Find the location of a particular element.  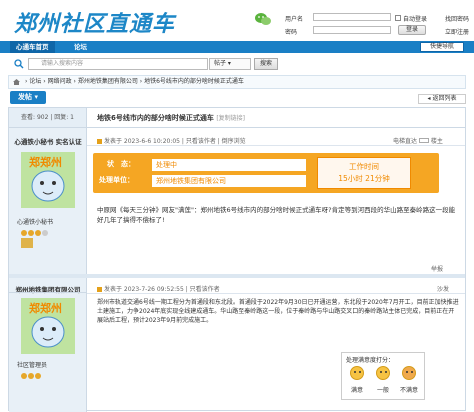

post-2-medals is located at coordinates (41, 376).